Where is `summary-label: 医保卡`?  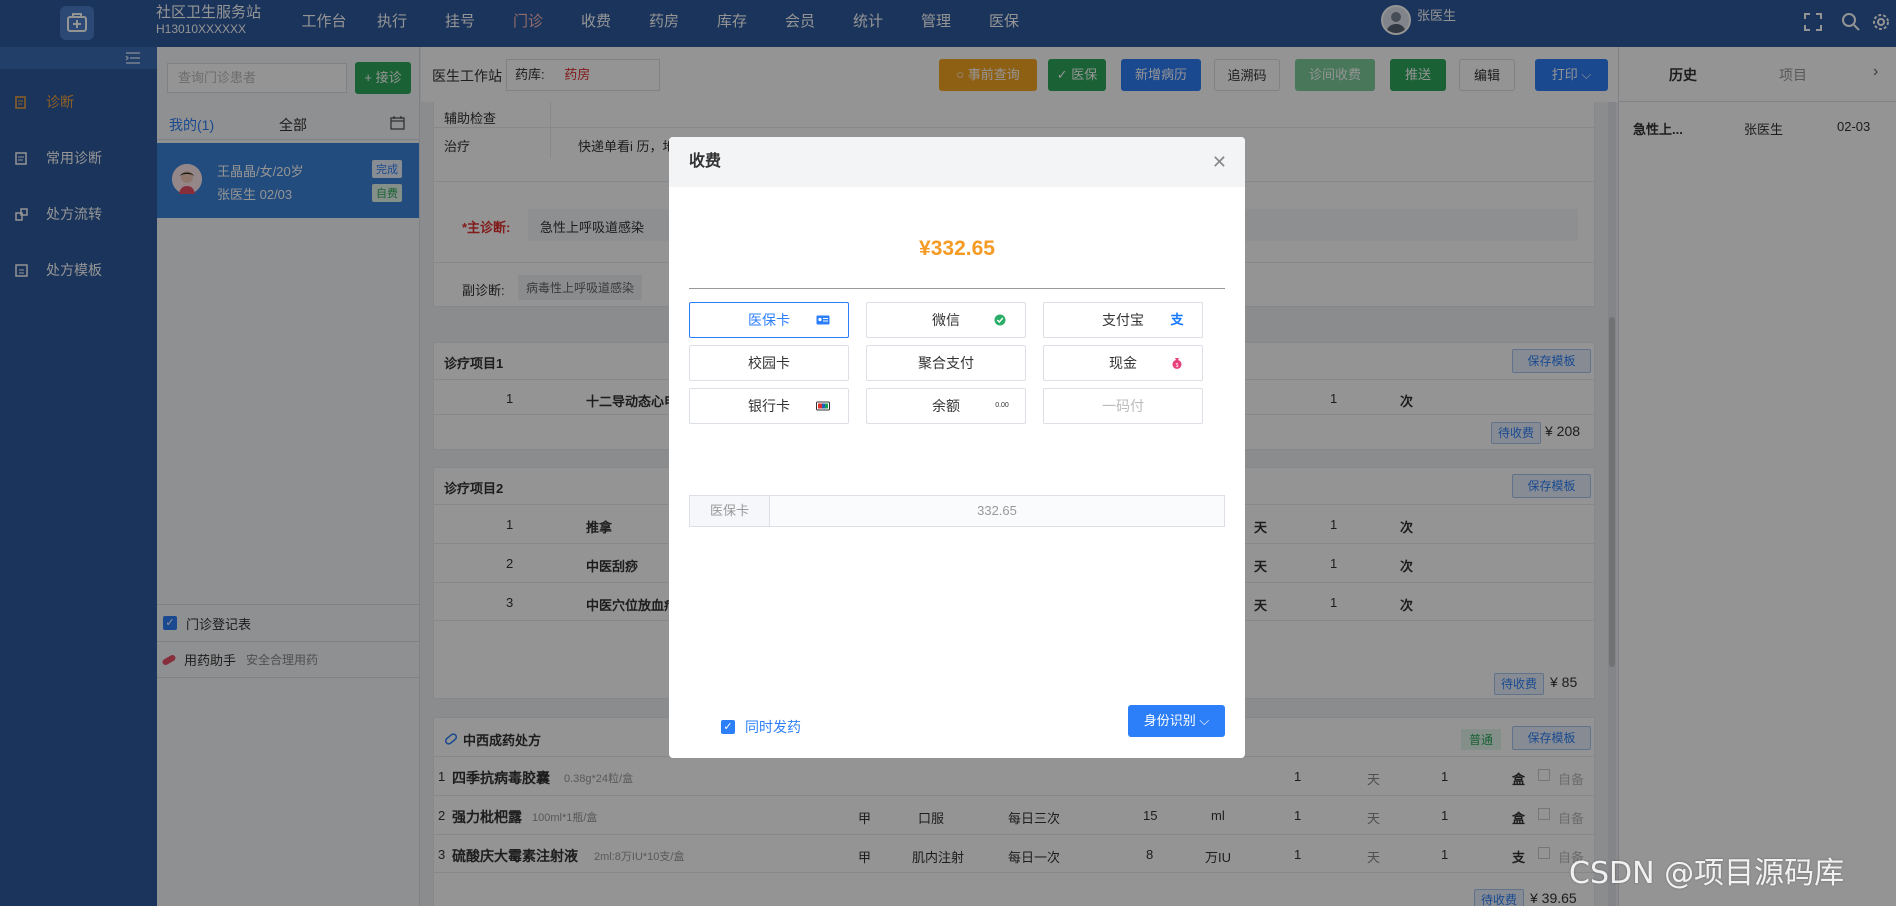 summary-label: 医保卡 is located at coordinates (730, 511).